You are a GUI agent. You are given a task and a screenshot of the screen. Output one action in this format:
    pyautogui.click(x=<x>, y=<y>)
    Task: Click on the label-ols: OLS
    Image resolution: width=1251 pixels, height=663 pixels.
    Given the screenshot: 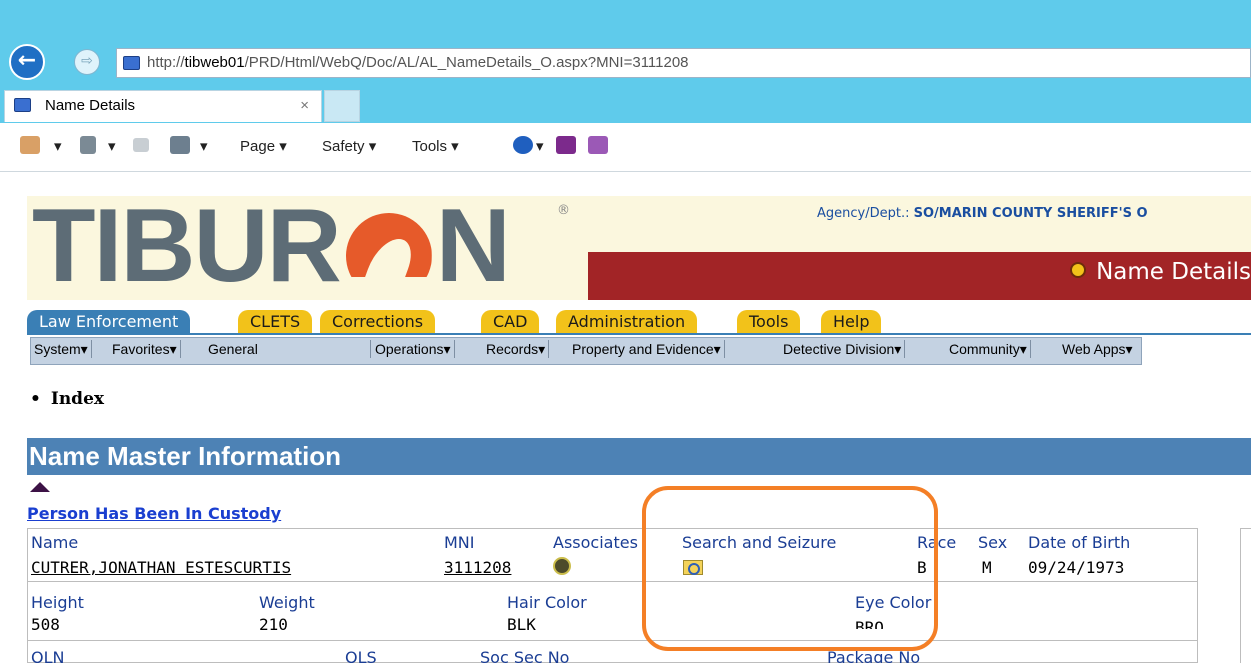 What is the action you would take?
    pyautogui.click(x=361, y=655)
    